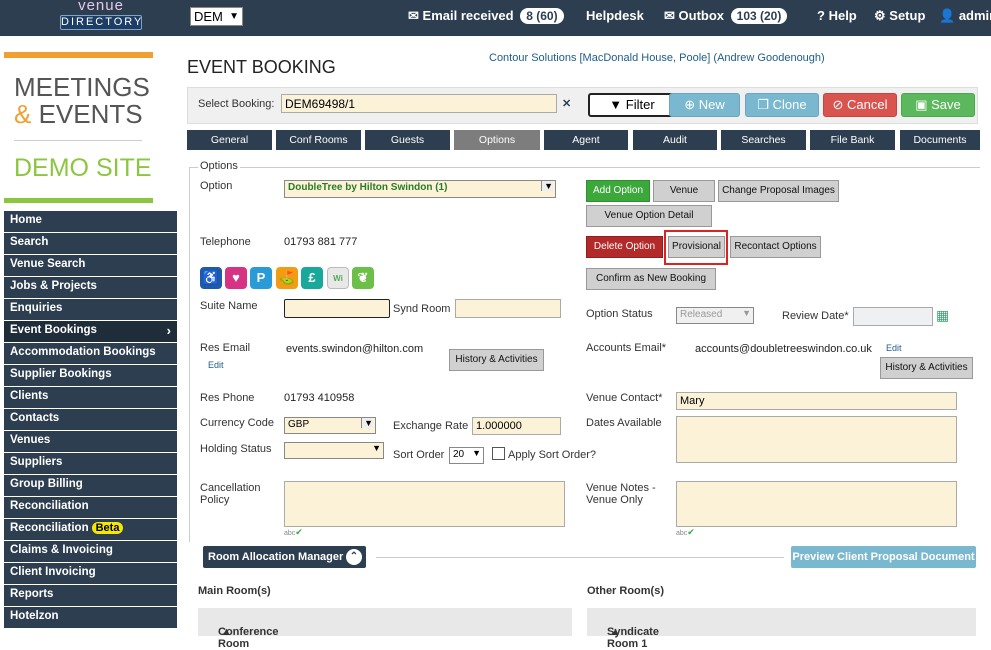 The height and width of the screenshot is (650, 991). Describe the element at coordinates (940, 140) in the screenshot. I see `tab-documents: Documents` at that location.